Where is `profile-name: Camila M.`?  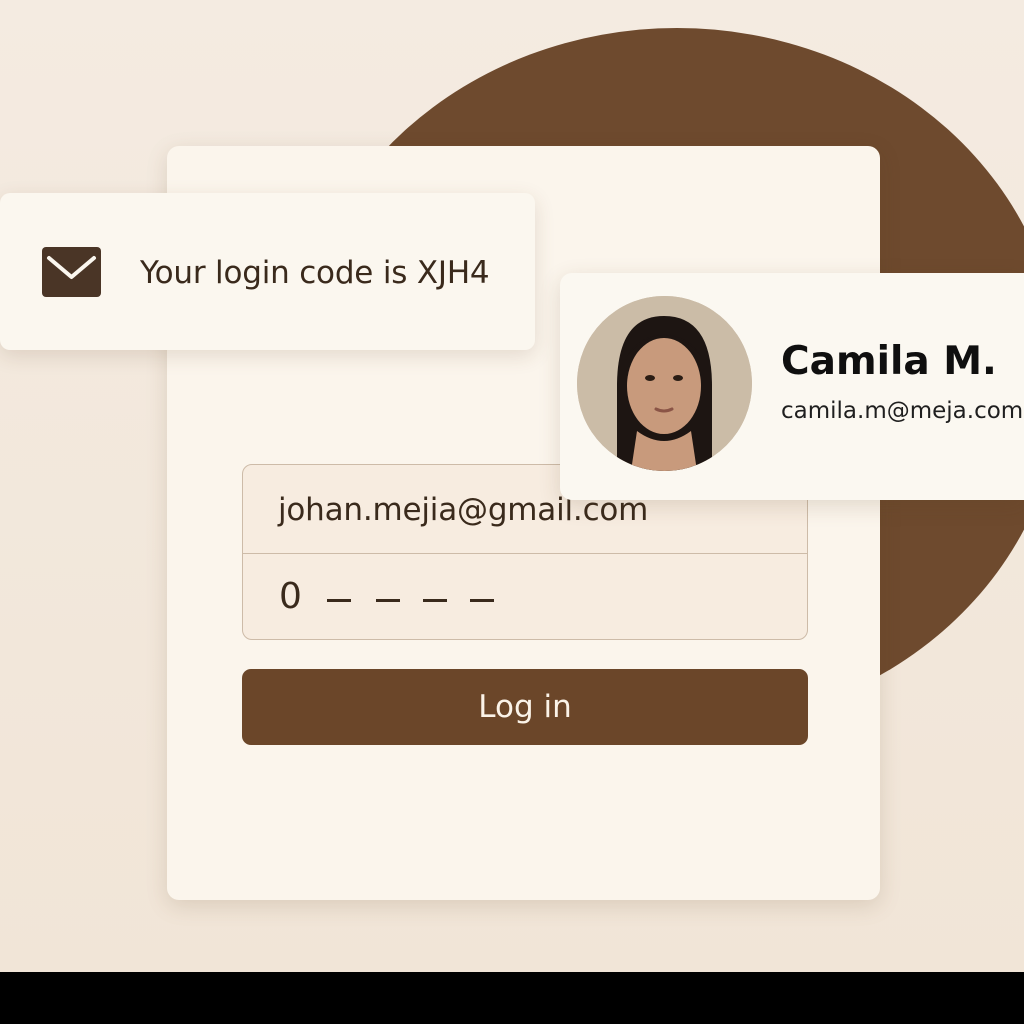
profile-name: Camila M. is located at coordinates (889, 361).